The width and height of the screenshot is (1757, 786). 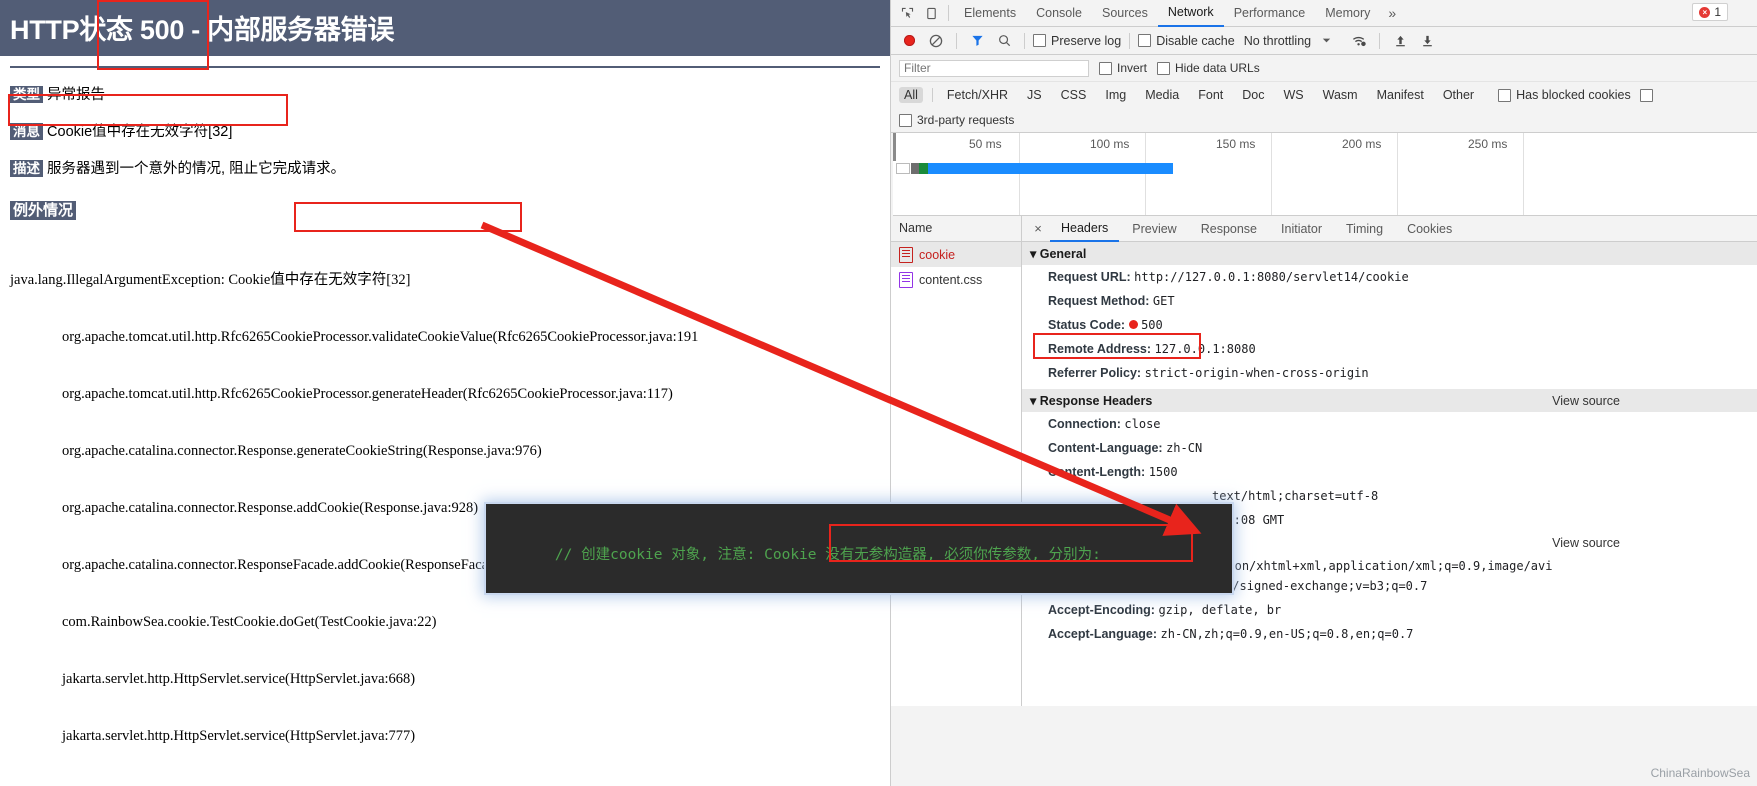 What do you see at coordinates (1190, 13) in the screenshot?
I see `tab-network: Network` at bounding box center [1190, 13].